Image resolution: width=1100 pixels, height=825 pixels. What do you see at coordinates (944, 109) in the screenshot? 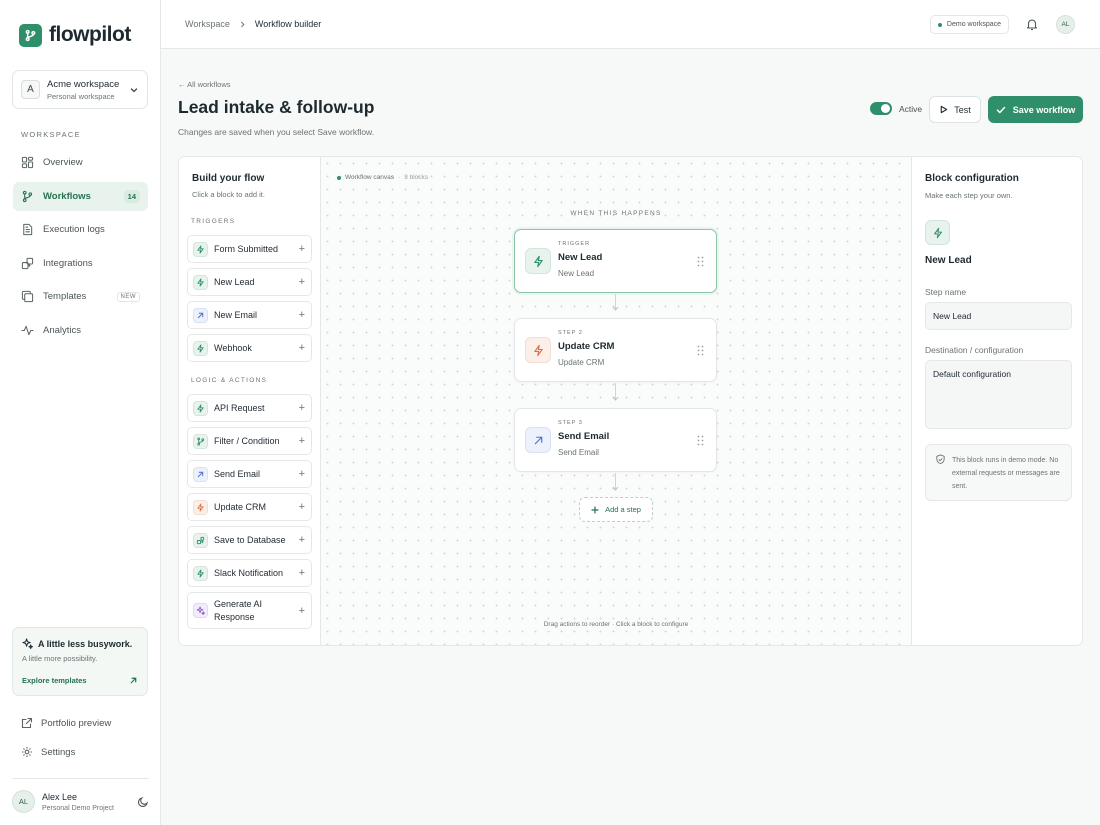
I see `play-icon` at bounding box center [944, 109].